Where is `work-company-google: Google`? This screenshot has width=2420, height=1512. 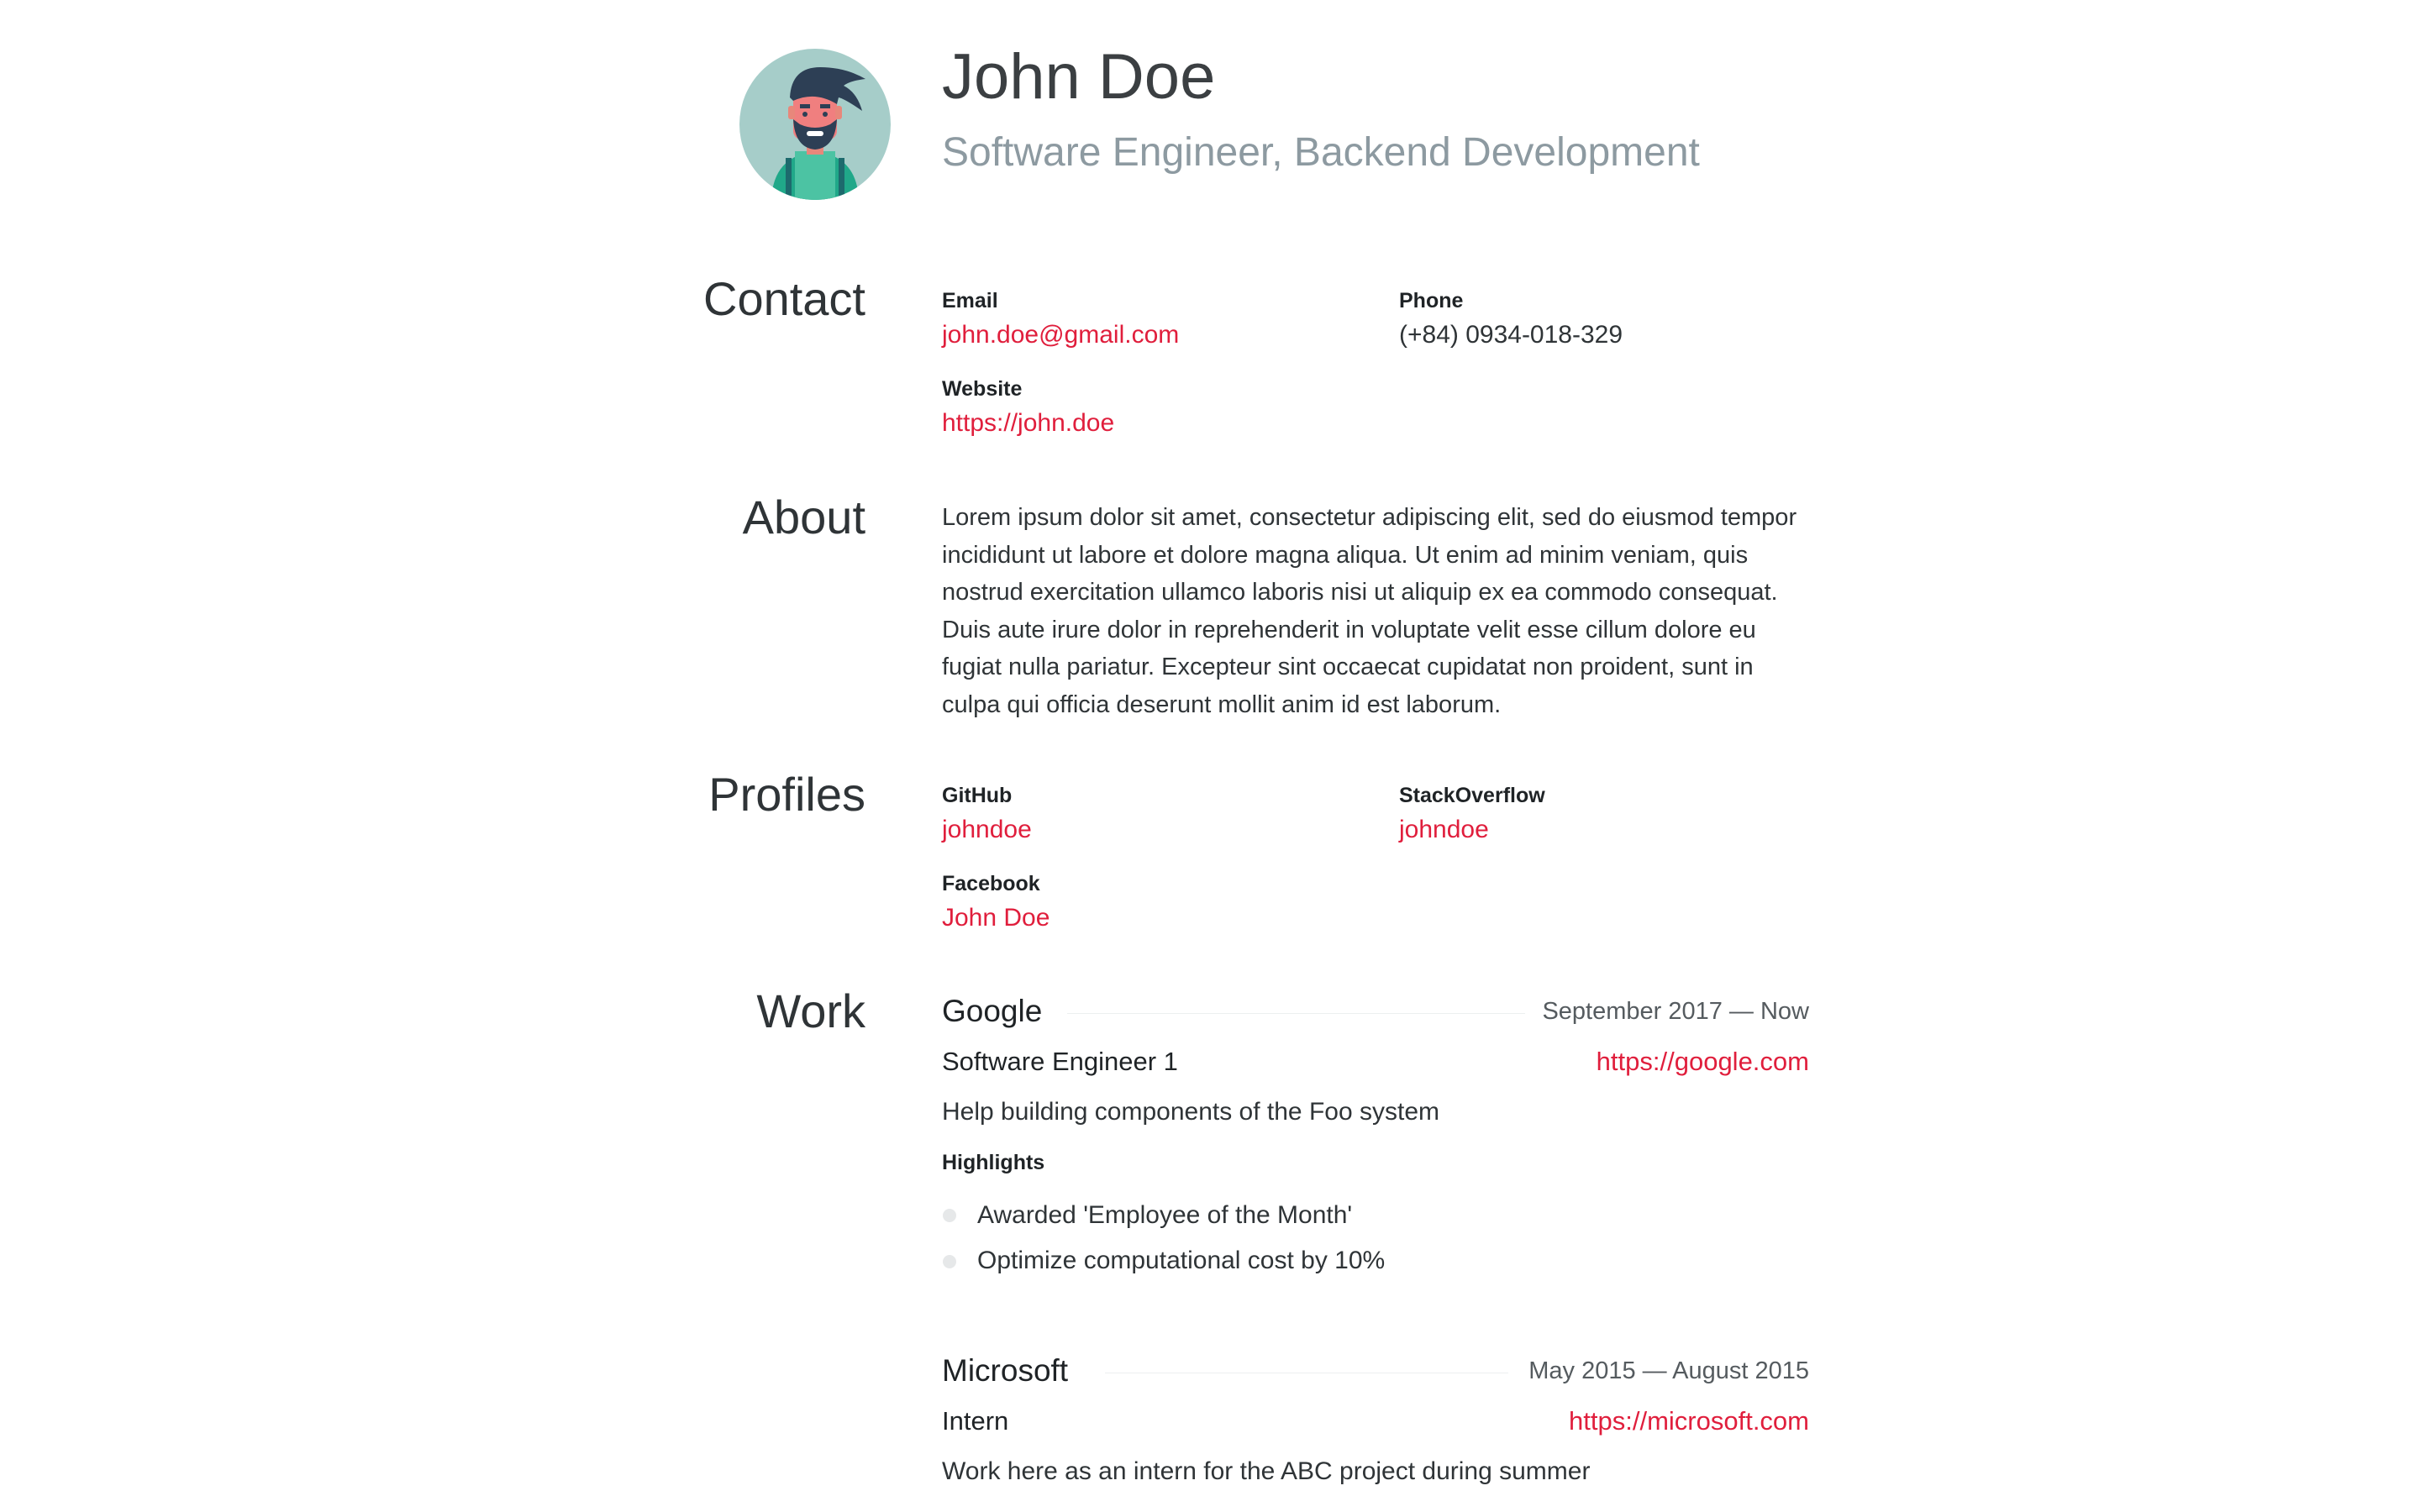
work-company-google: Google is located at coordinates (992, 1011).